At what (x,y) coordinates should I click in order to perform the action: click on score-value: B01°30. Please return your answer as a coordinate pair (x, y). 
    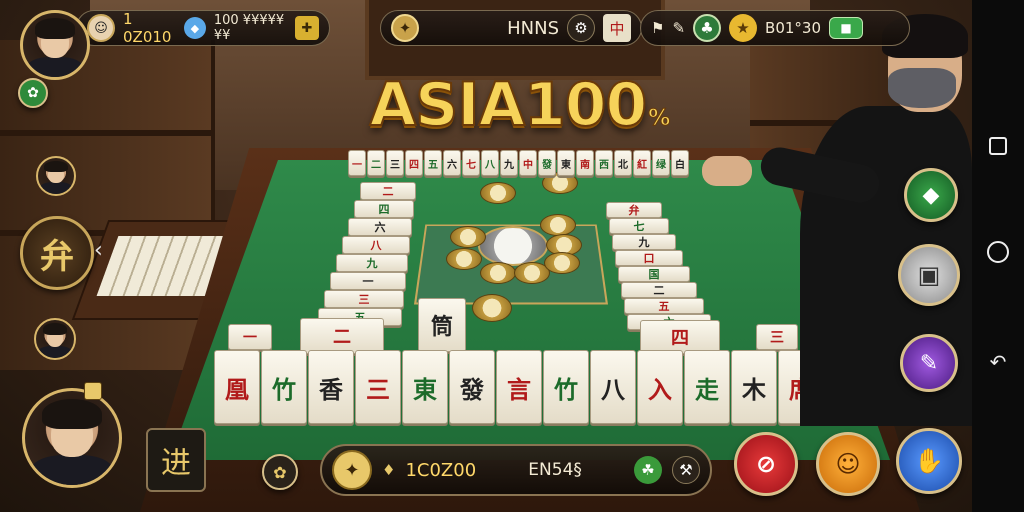
    Looking at the image, I should click on (793, 28).